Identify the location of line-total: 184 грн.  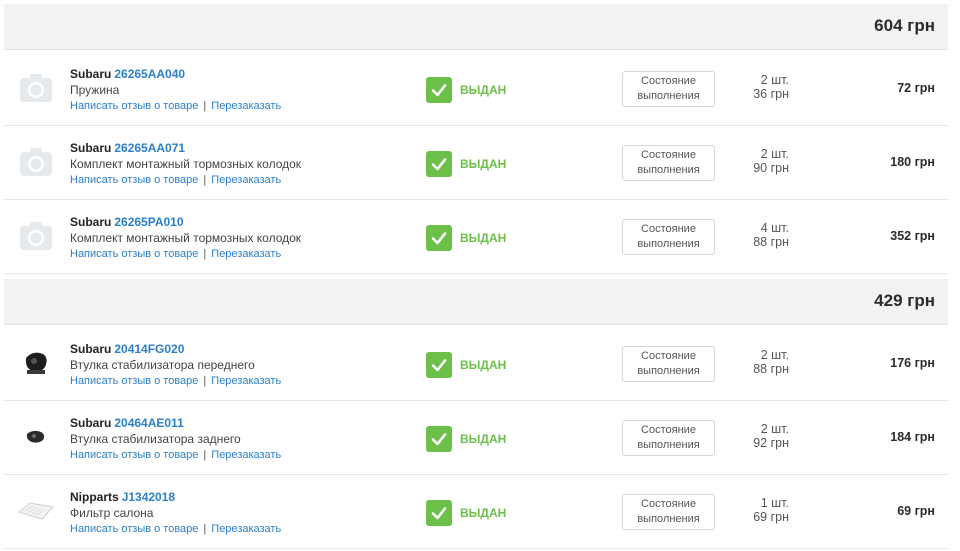
(912, 437).